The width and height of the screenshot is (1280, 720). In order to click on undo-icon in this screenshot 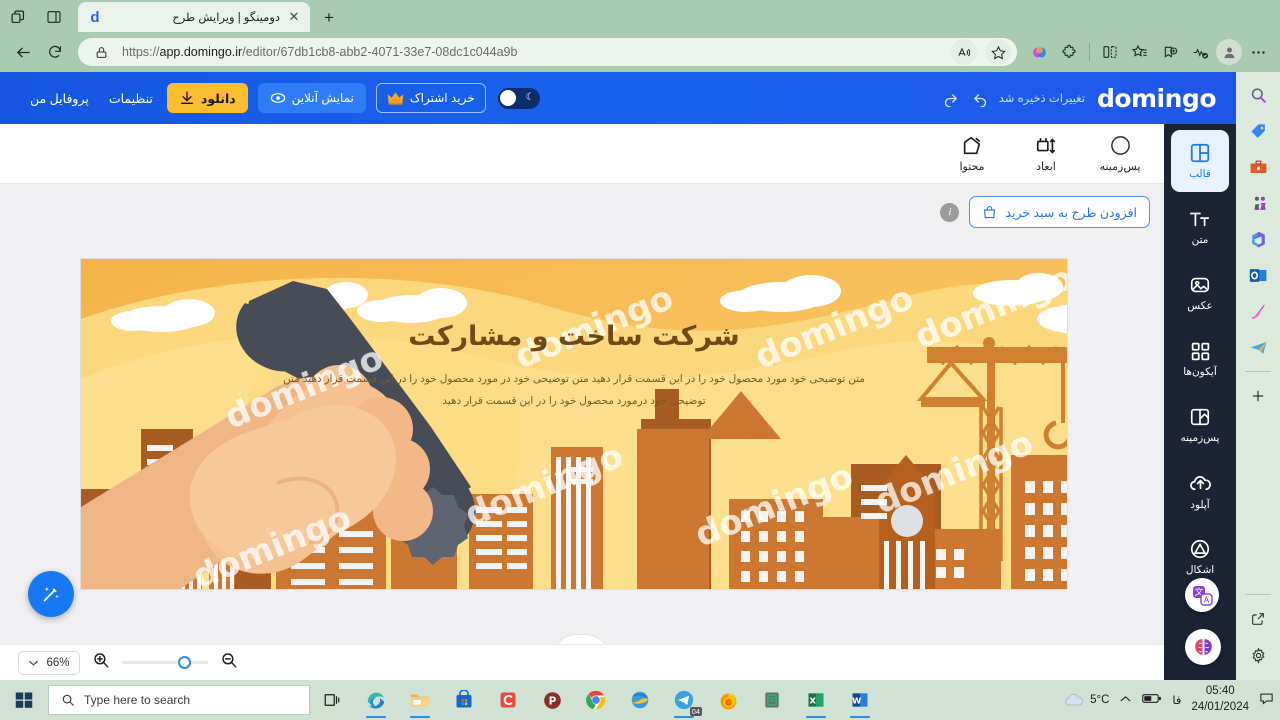, I will do `click(981, 98)`.